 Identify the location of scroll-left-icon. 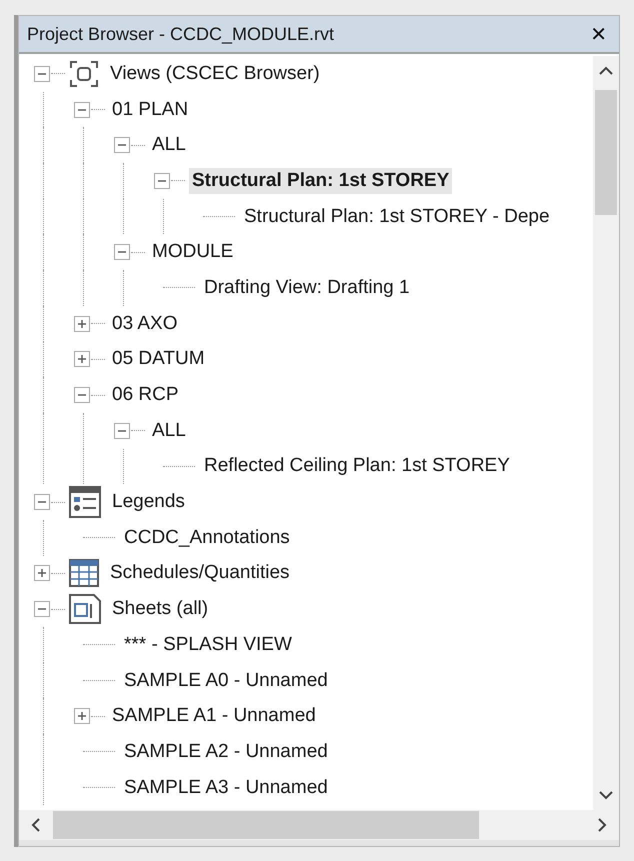
(36, 825).